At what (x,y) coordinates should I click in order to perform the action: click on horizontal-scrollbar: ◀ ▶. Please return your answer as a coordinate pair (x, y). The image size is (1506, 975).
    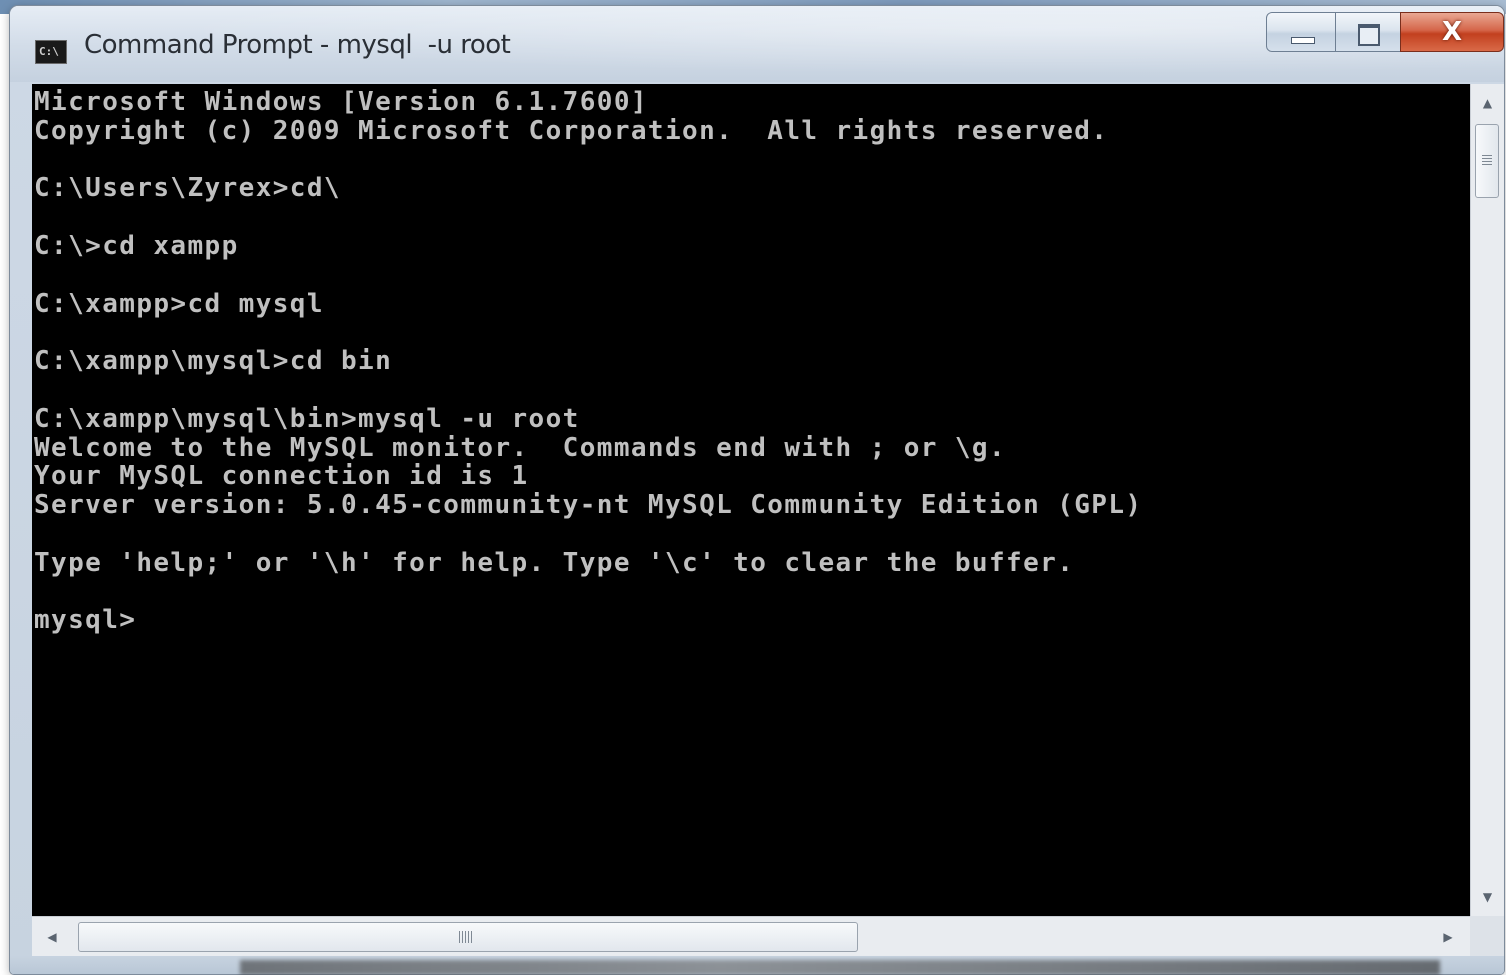
    Looking at the image, I should click on (751, 936).